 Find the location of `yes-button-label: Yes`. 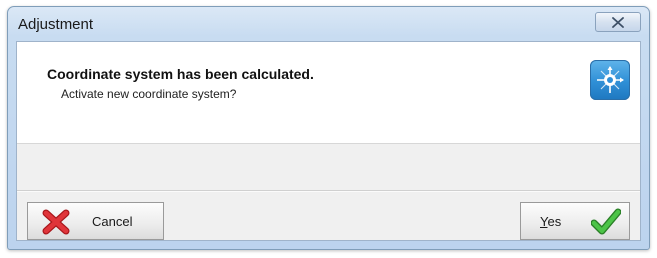

yes-button-label: Yes is located at coordinates (550, 221).